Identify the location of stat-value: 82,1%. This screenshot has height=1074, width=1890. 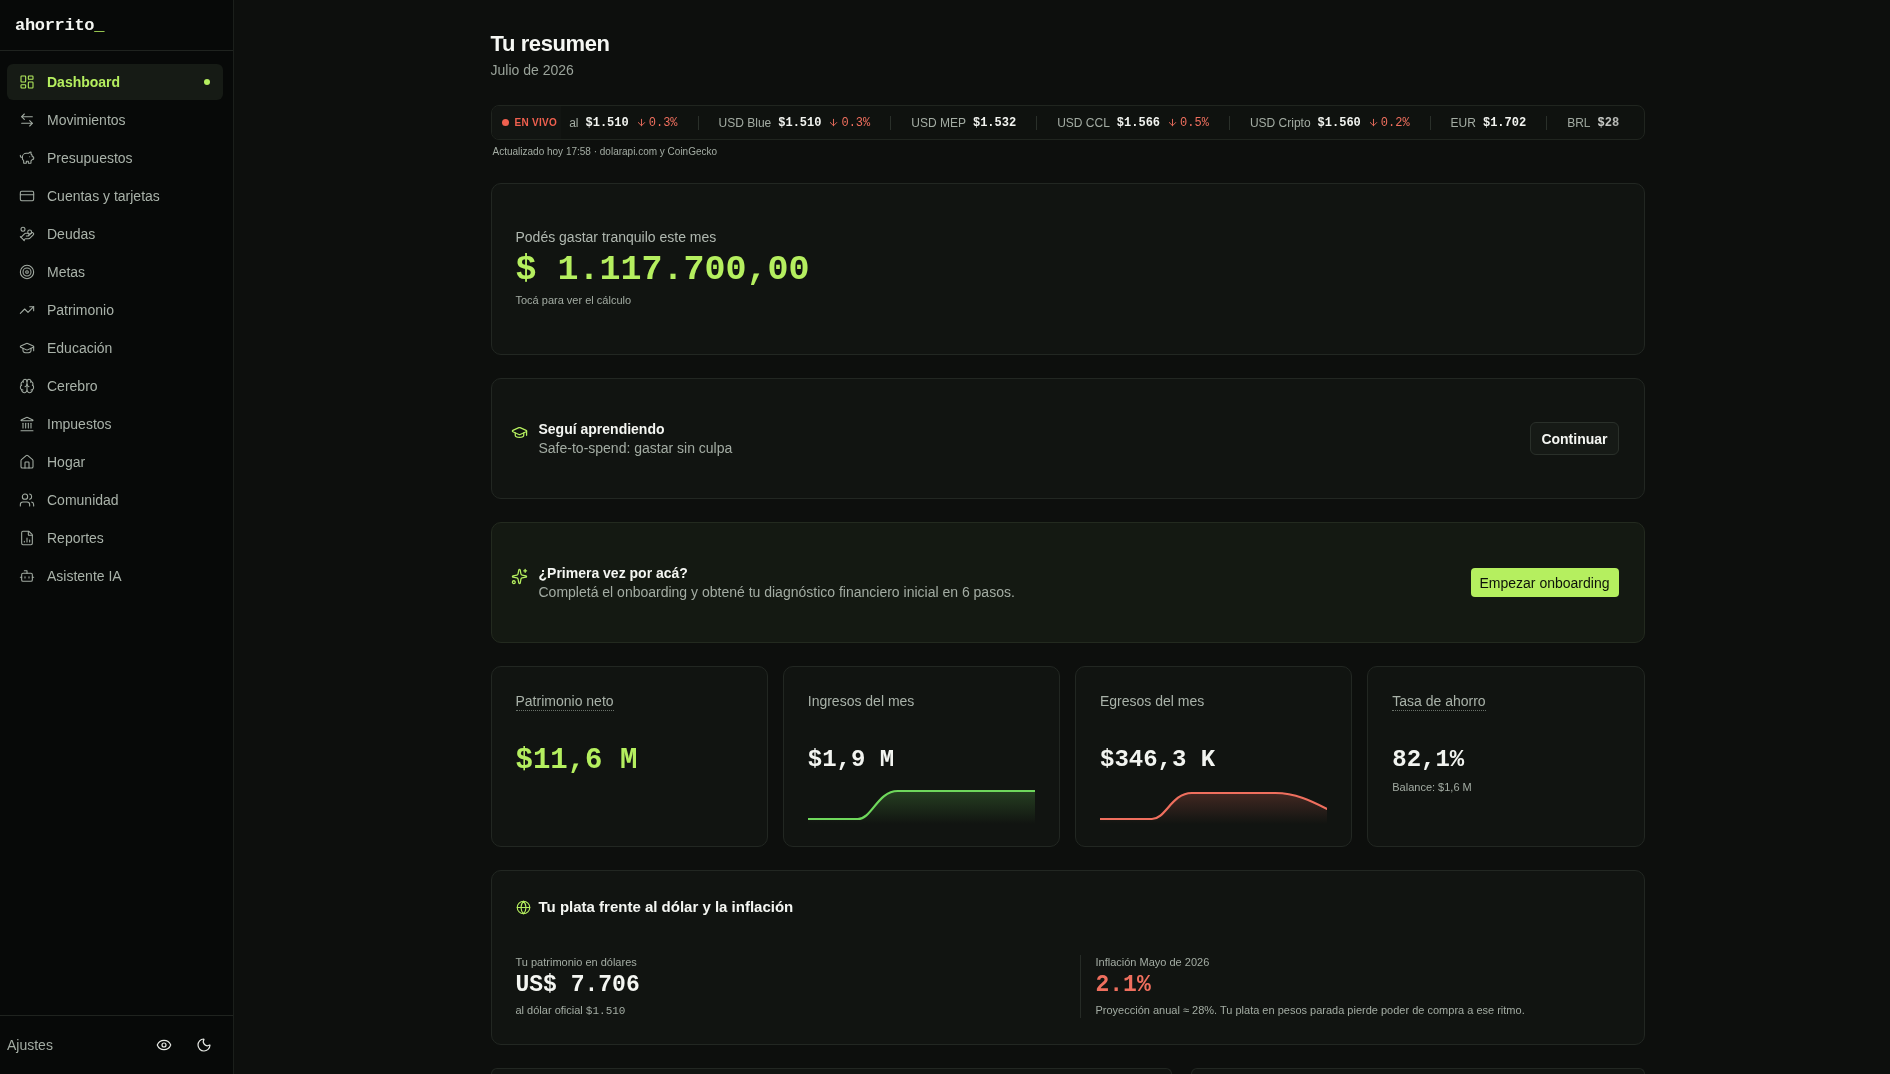
(1428, 760).